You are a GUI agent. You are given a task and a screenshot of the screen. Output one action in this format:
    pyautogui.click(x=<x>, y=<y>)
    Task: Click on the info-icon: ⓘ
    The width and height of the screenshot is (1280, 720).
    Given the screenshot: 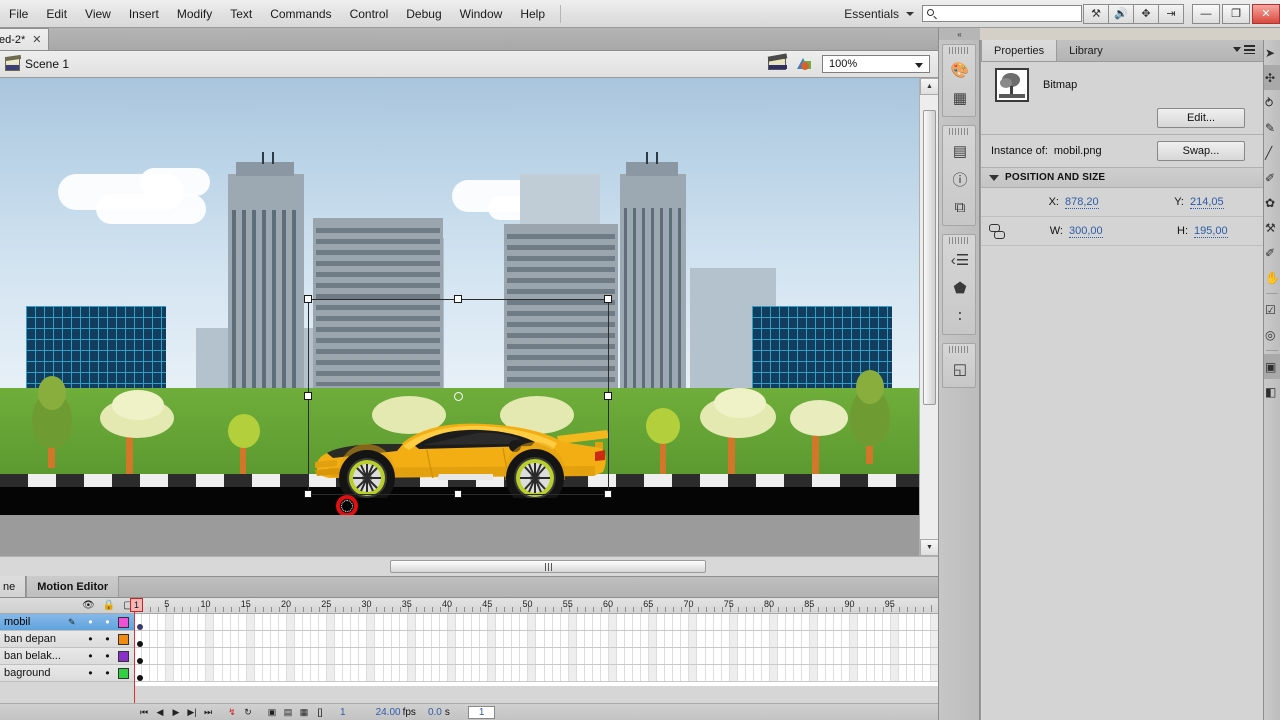 What is the action you would take?
    pyautogui.click(x=960, y=179)
    